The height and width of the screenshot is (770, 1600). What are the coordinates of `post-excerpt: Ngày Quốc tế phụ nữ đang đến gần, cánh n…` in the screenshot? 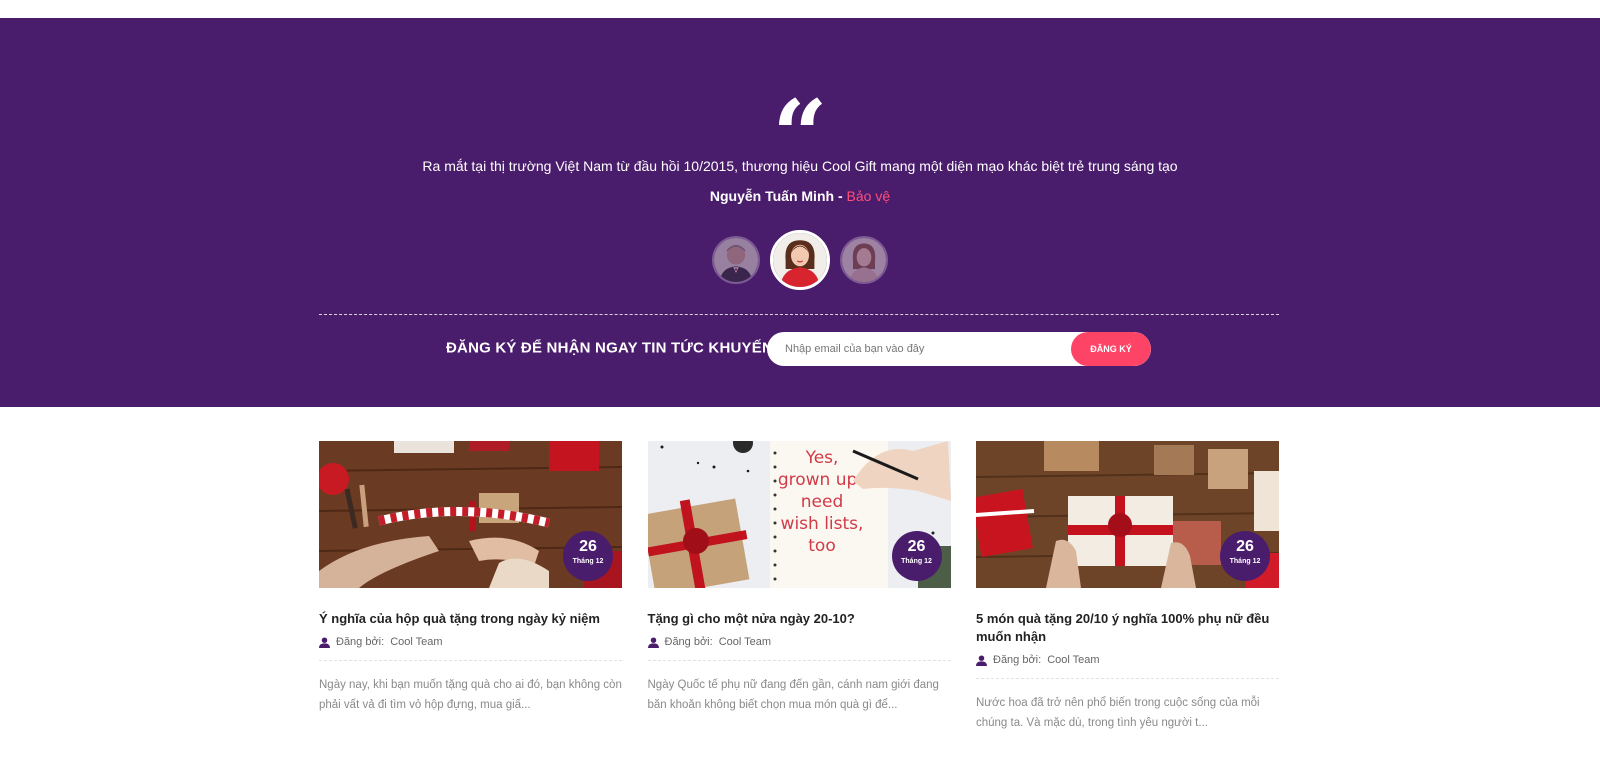 It's located at (793, 695).